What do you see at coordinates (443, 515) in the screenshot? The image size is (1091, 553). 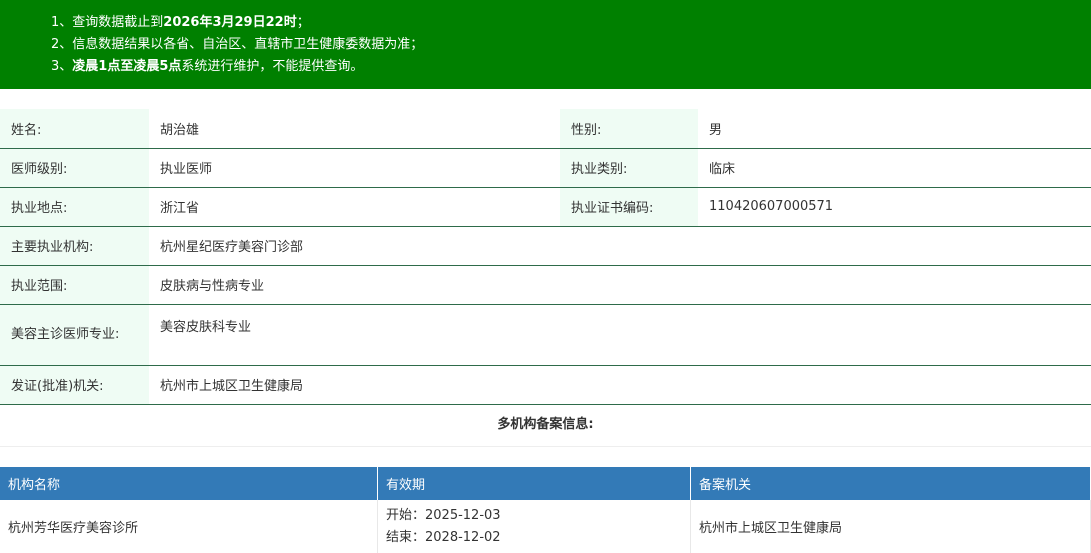 I see `validity-start: 开始：2025-12-03` at bounding box center [443, 515].